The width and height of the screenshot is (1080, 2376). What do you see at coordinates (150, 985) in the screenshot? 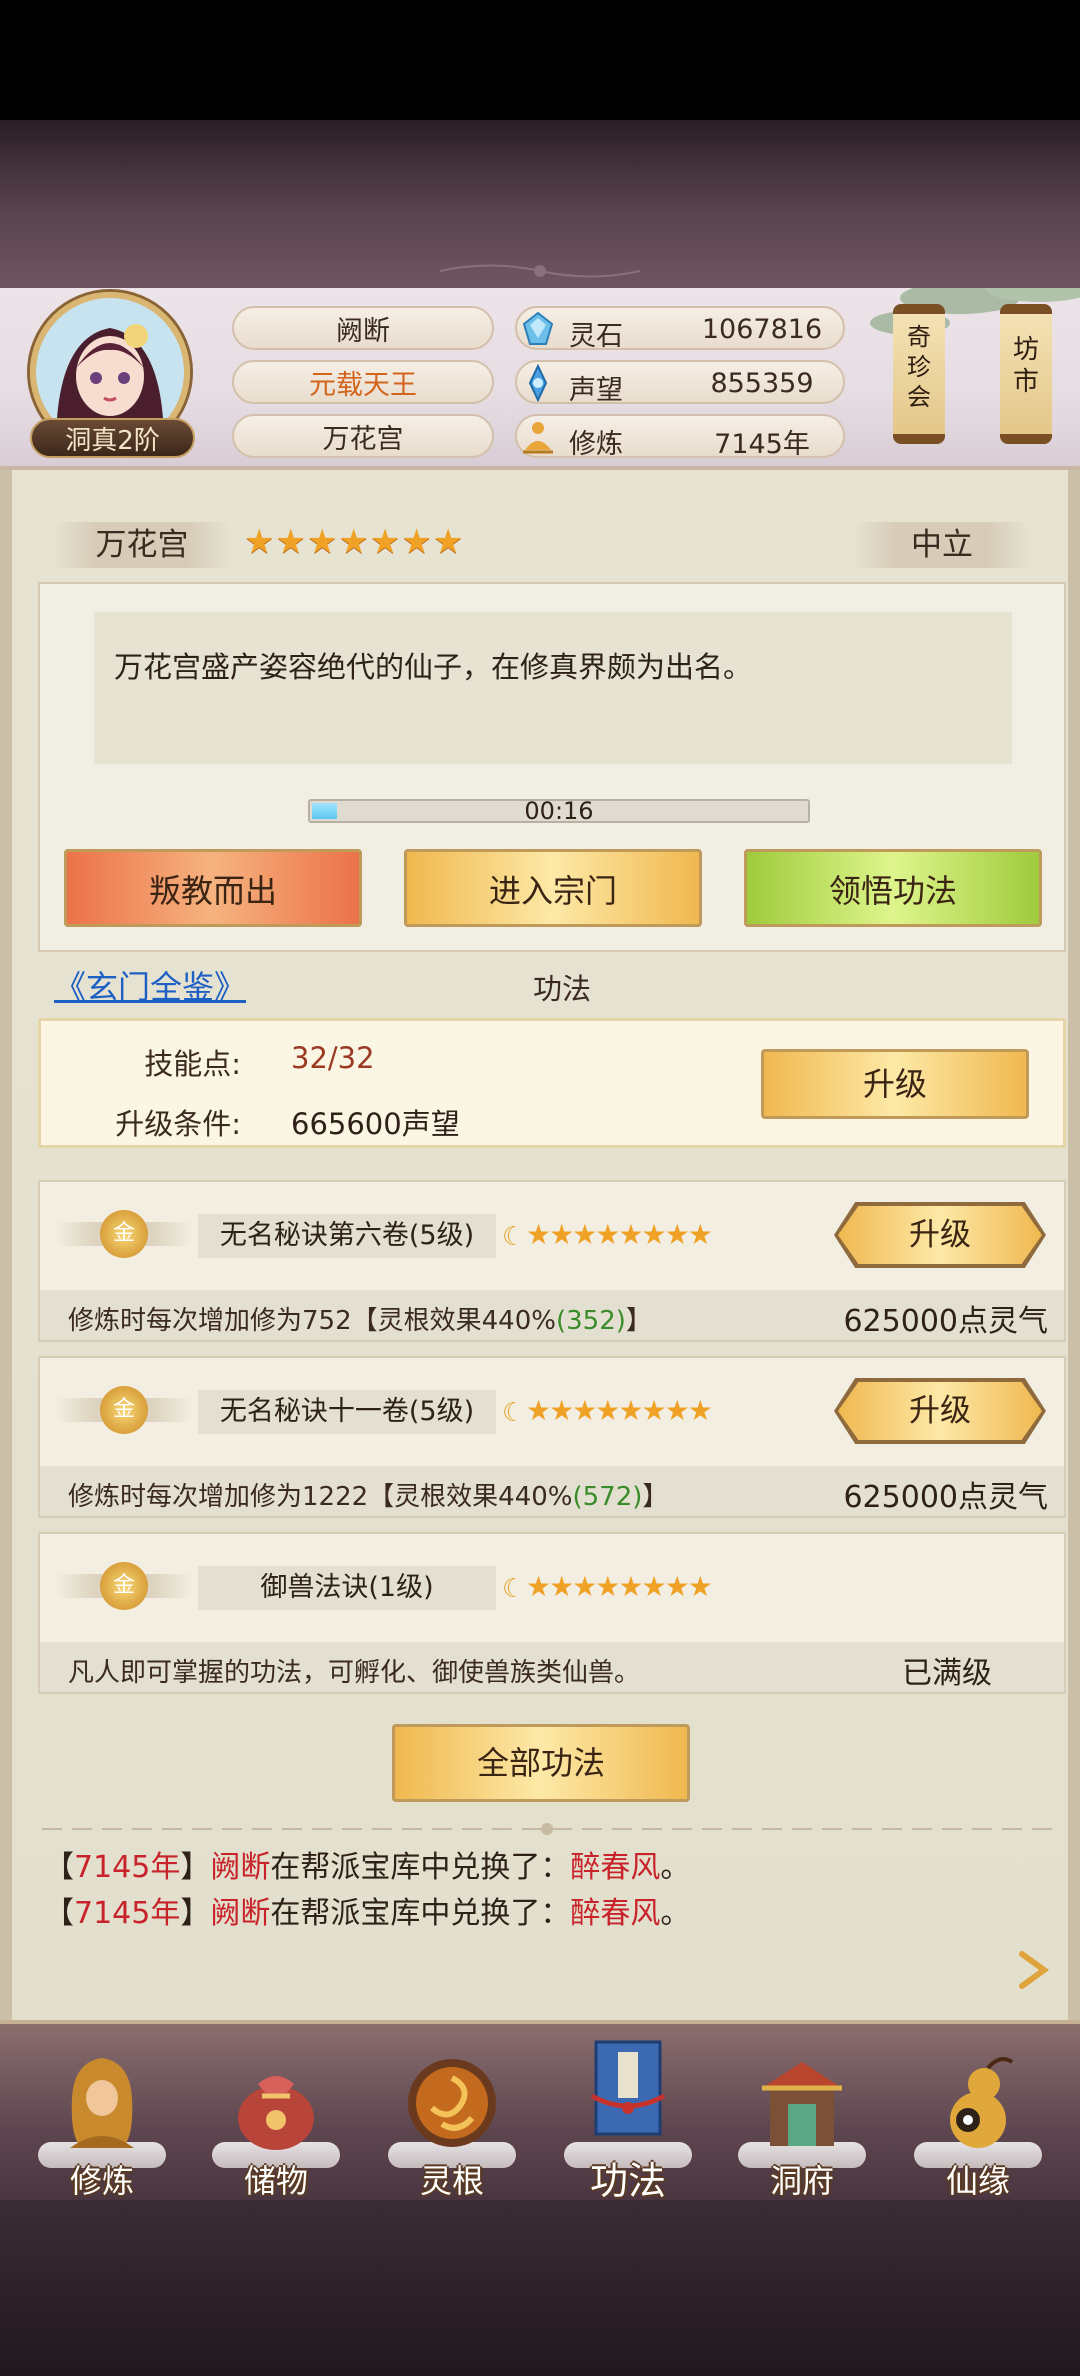
I see `xuanmen-encyclopedia-link: 《玄门全鉴》` at bounding box center [150, 985].